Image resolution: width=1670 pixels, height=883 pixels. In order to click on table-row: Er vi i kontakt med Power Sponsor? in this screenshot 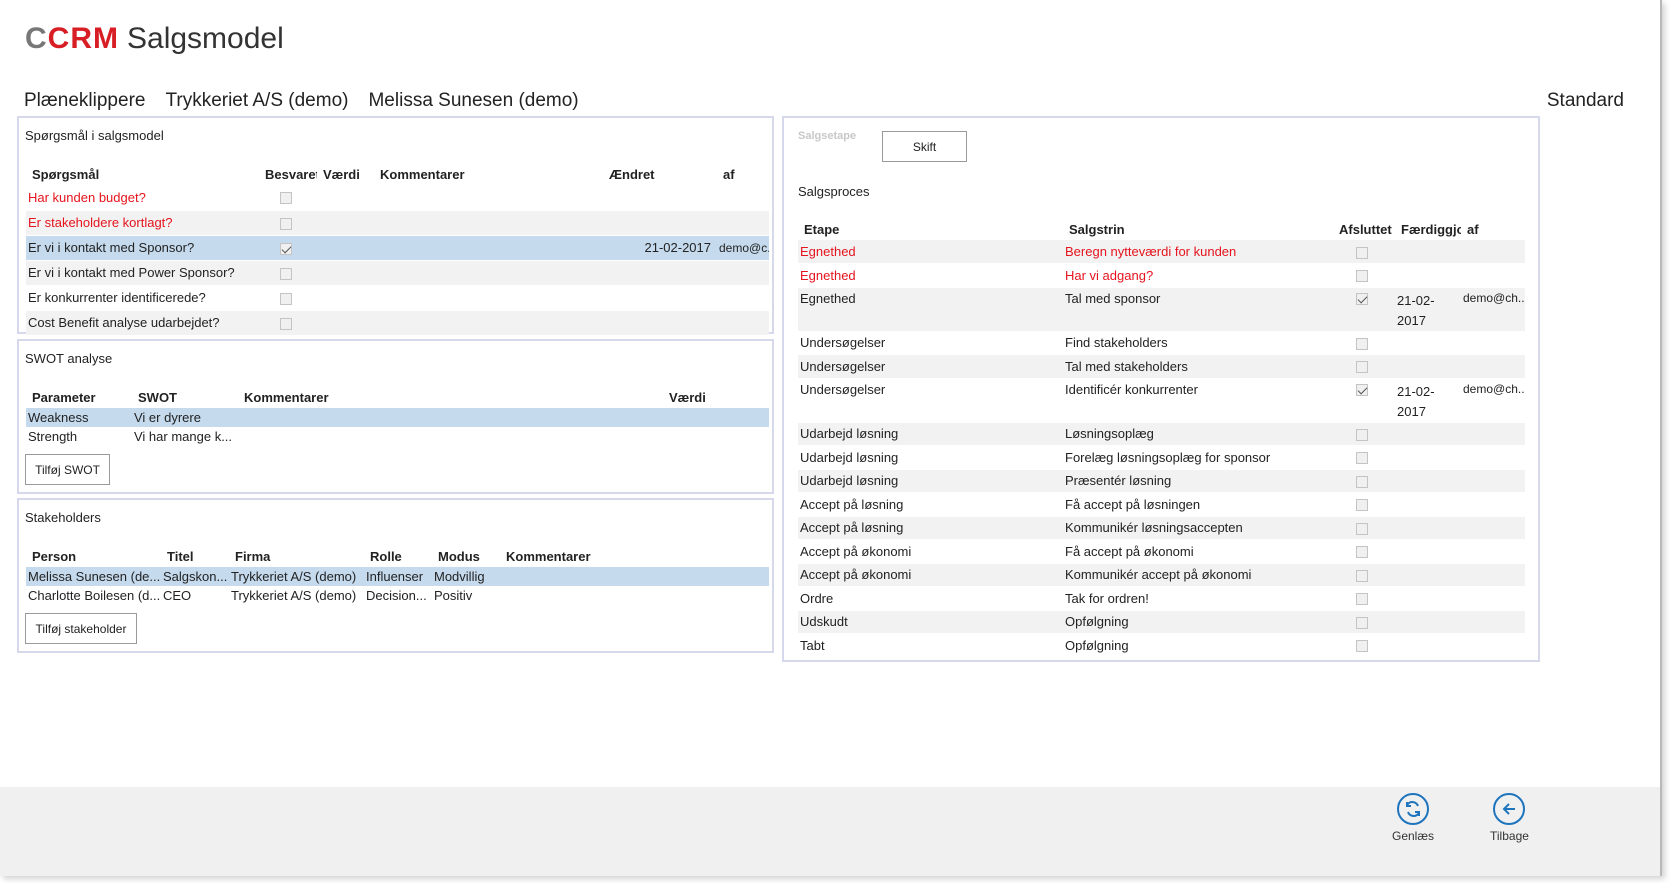, I will do `click(397, 273)`.